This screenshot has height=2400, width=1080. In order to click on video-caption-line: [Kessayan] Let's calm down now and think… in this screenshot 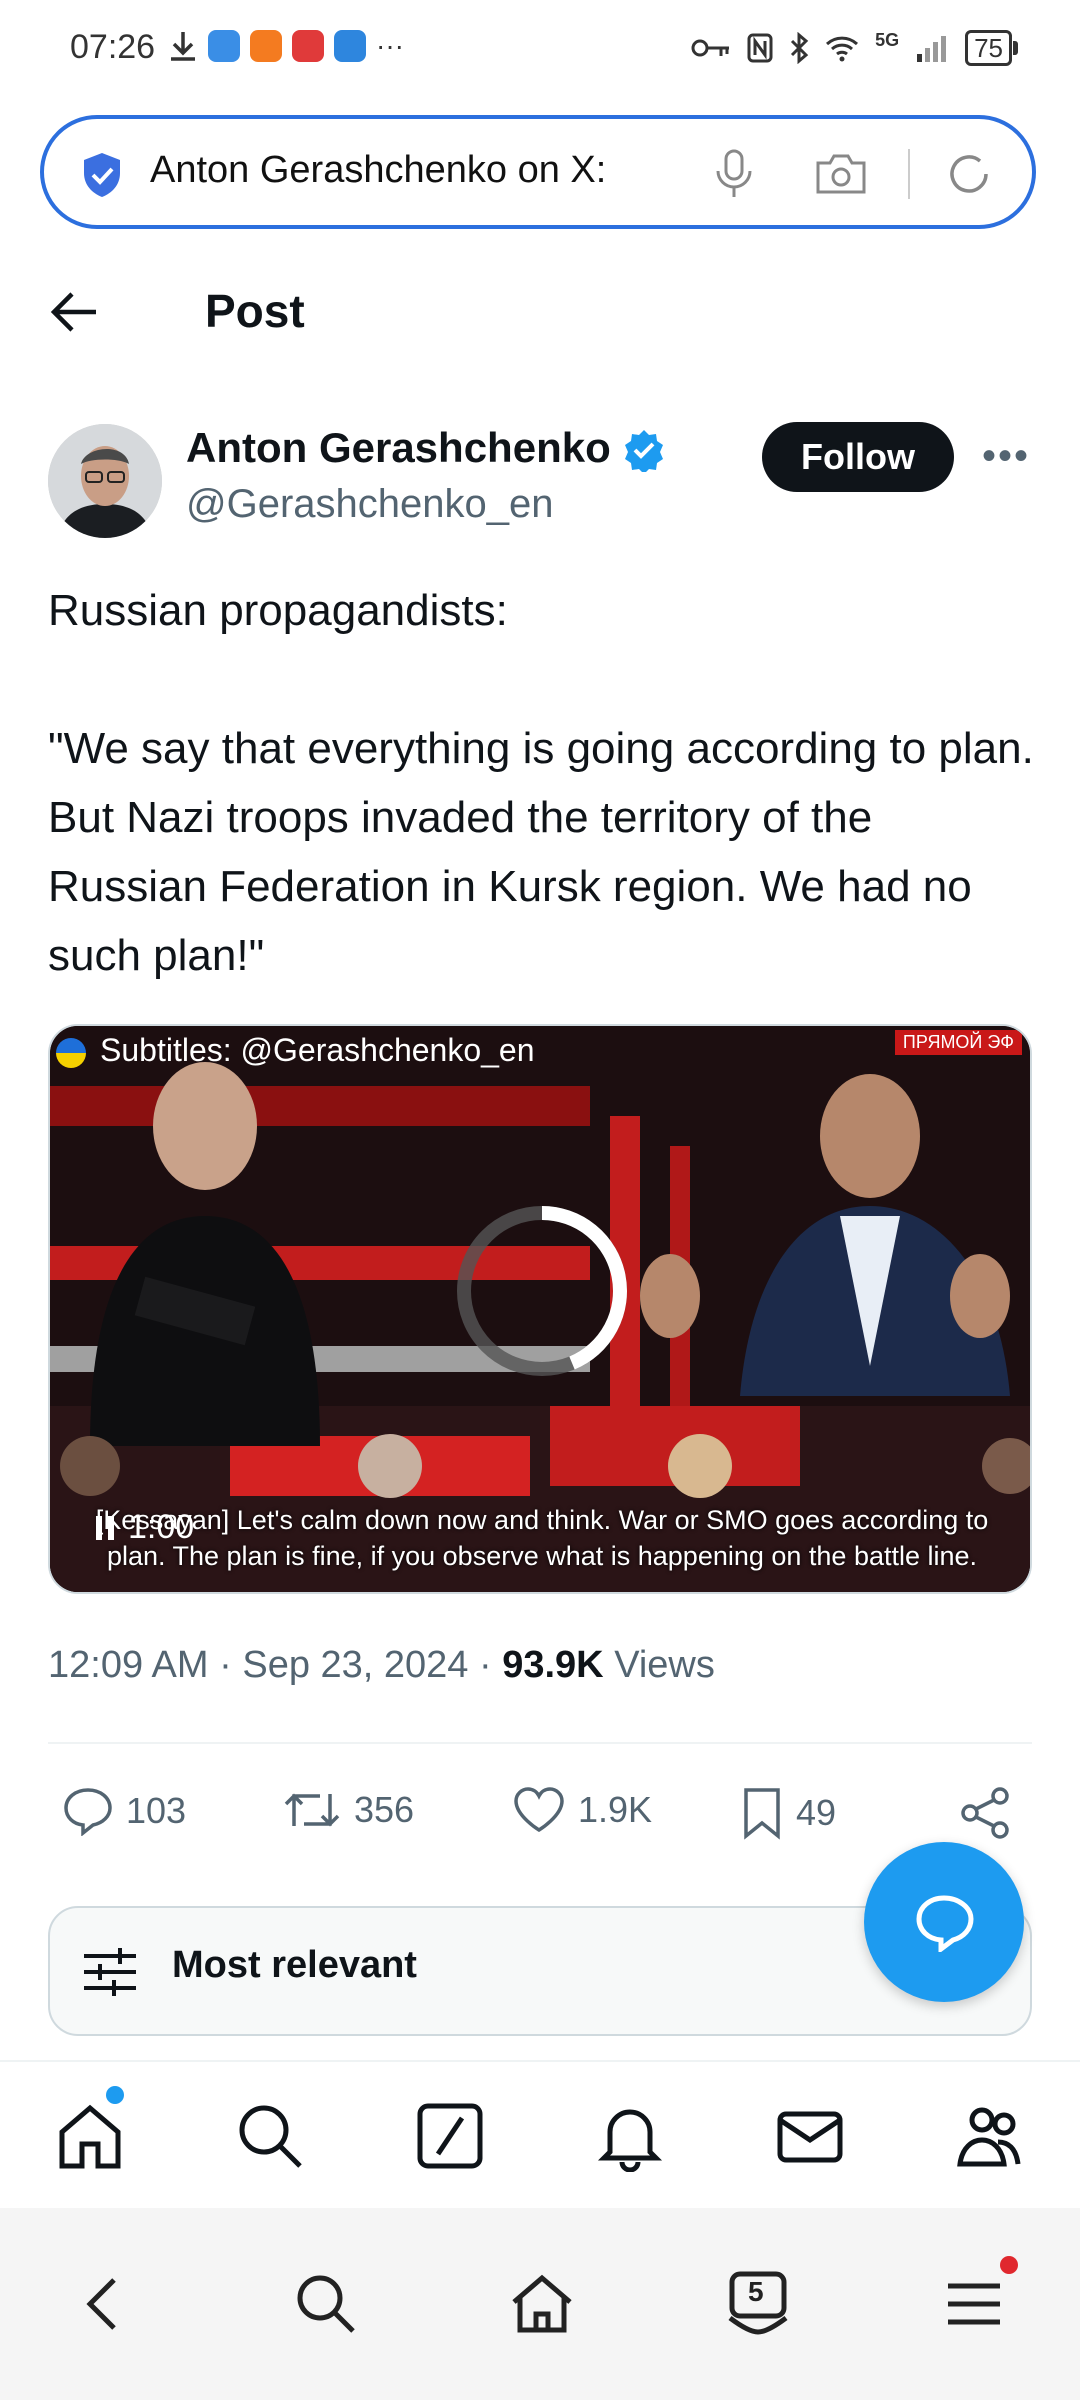, I will do `click(542, 1520)`.